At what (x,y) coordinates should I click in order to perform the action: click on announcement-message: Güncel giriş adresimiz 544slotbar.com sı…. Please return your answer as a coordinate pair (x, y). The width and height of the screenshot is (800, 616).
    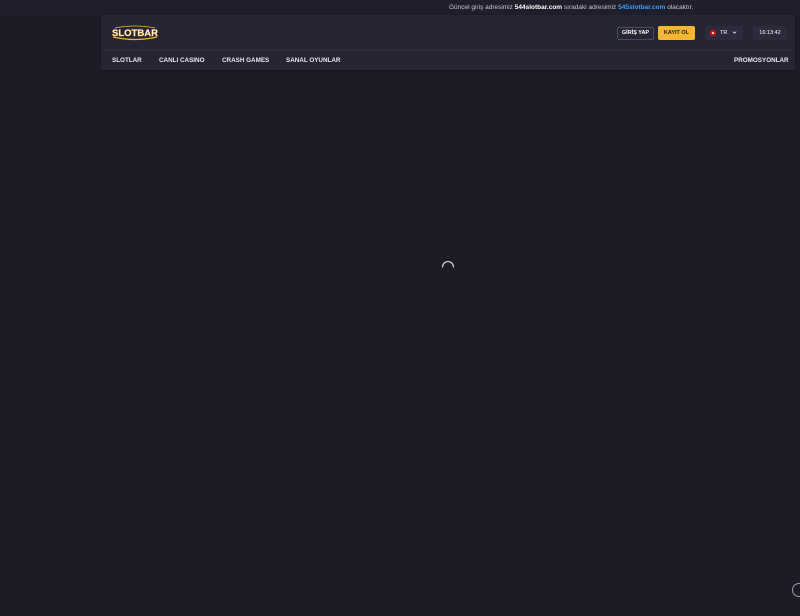
    Looking at the image, I should click on (571, 7).